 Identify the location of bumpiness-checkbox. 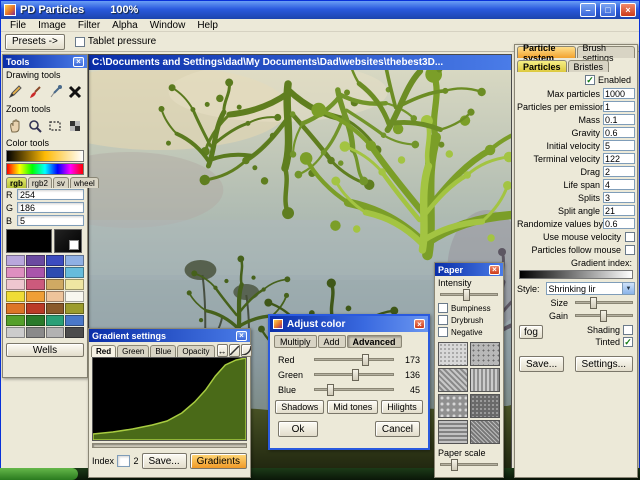
(443, 308).